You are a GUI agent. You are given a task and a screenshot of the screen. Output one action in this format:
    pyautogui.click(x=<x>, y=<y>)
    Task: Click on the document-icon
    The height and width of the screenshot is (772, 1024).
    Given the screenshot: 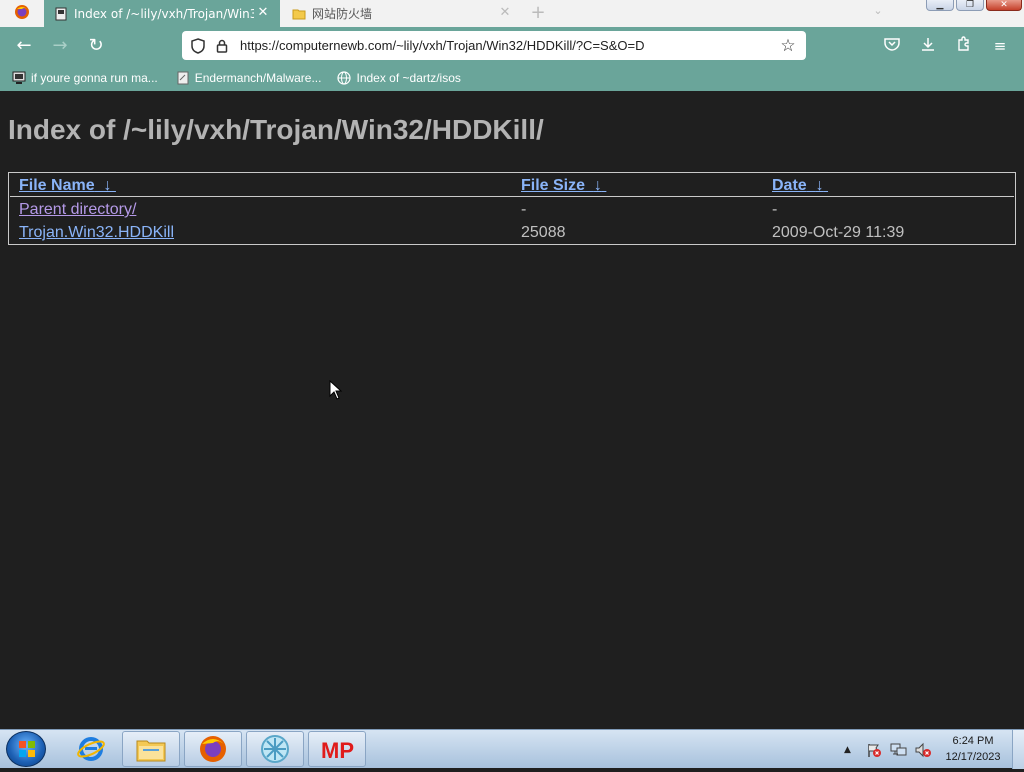 What is the action you would take?
    pyautogui.click(x=183, y=78)
    